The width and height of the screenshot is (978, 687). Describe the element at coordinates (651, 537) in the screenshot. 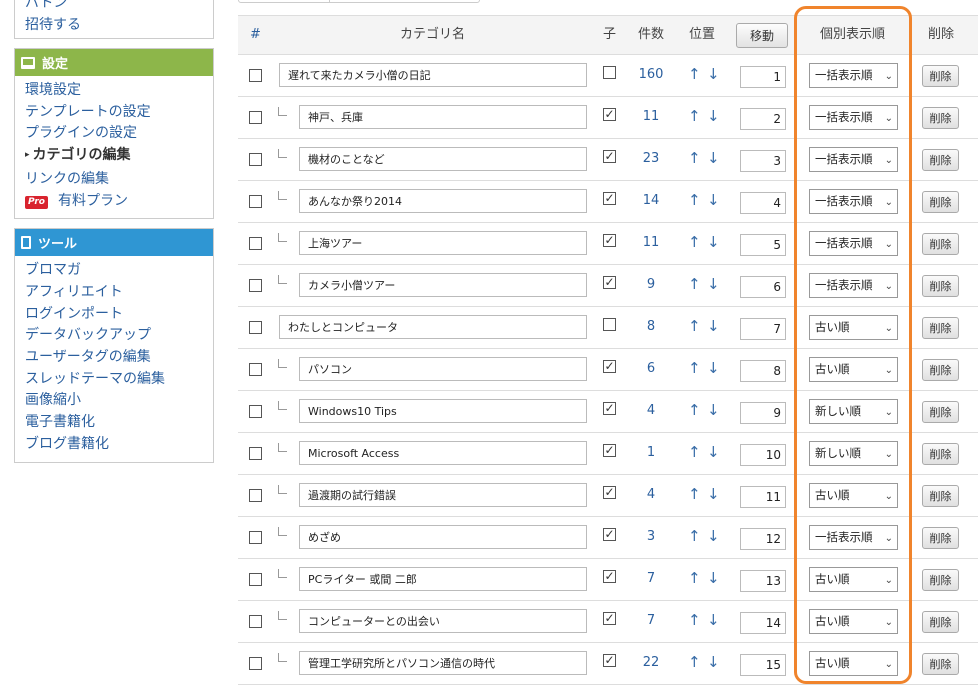

I see `entry-count-link: 3` at that location.